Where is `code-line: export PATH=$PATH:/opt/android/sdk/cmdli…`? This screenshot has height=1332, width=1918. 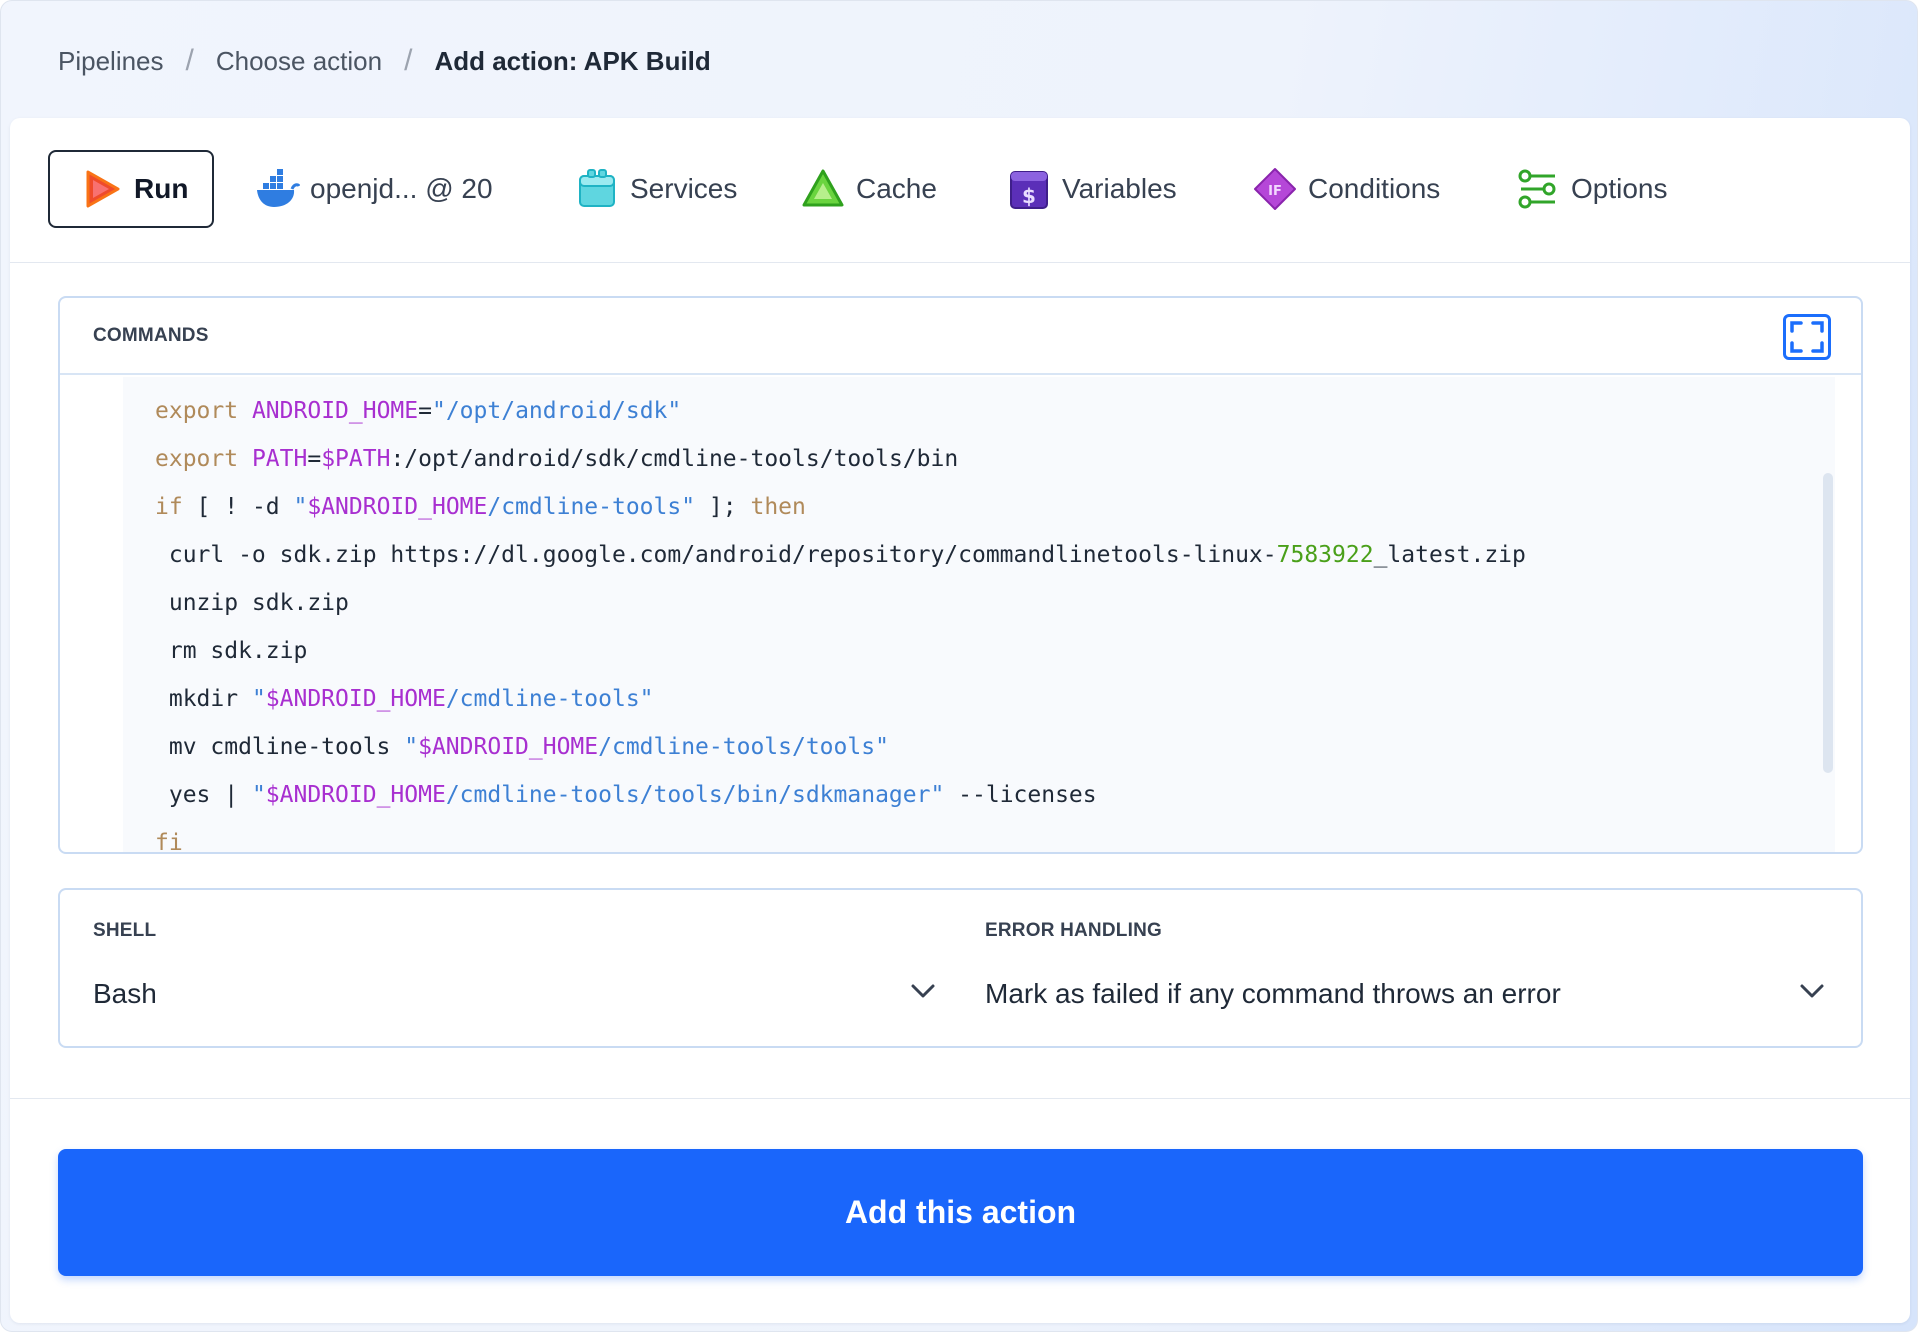
code-line: export PATH=$PATH:/opt/android/sdk/cmdli… is located at coordinates (840, 459).